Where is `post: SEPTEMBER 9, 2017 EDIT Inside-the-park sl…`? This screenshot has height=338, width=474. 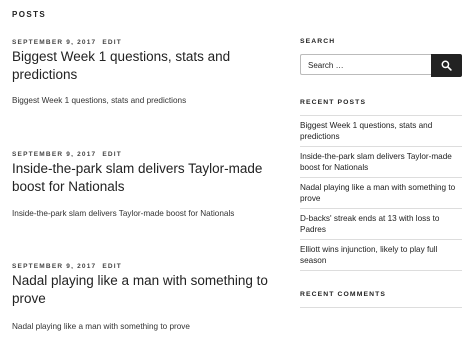
post: SEPTEMBER 9, 2017 EDIT Inside-the-park sl… is located at coordinates (144, 184).